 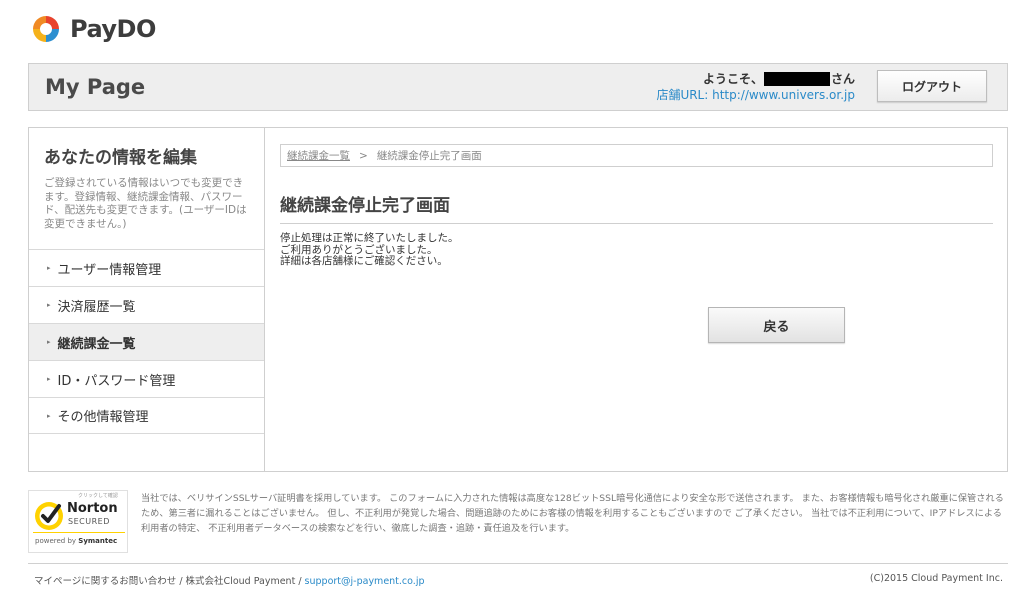 I want to click on sidebar-item-other-info: ▸ その他情報管理, so click(x=146, y=415).